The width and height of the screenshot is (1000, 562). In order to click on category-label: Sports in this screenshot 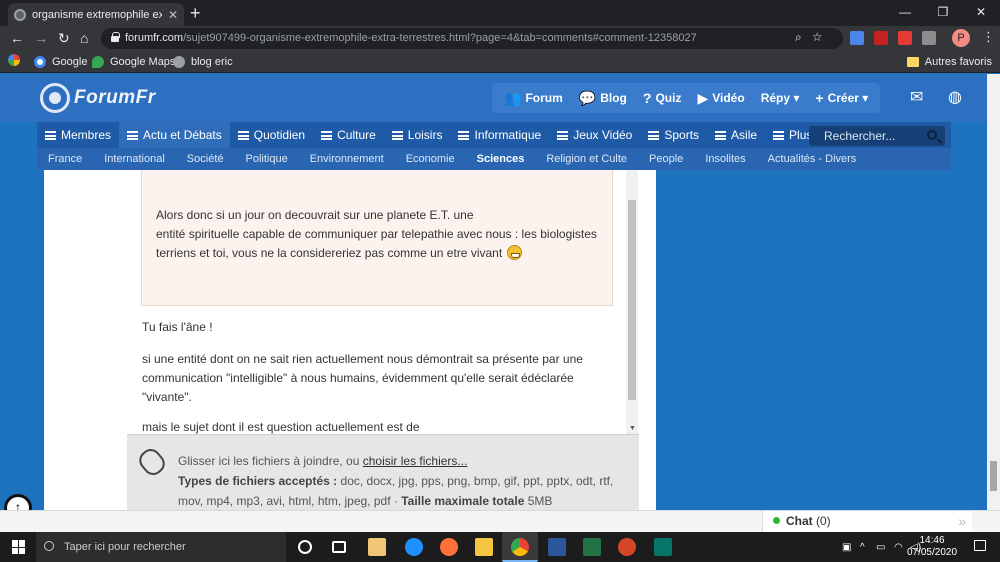, I will do `click(682, 135)`.